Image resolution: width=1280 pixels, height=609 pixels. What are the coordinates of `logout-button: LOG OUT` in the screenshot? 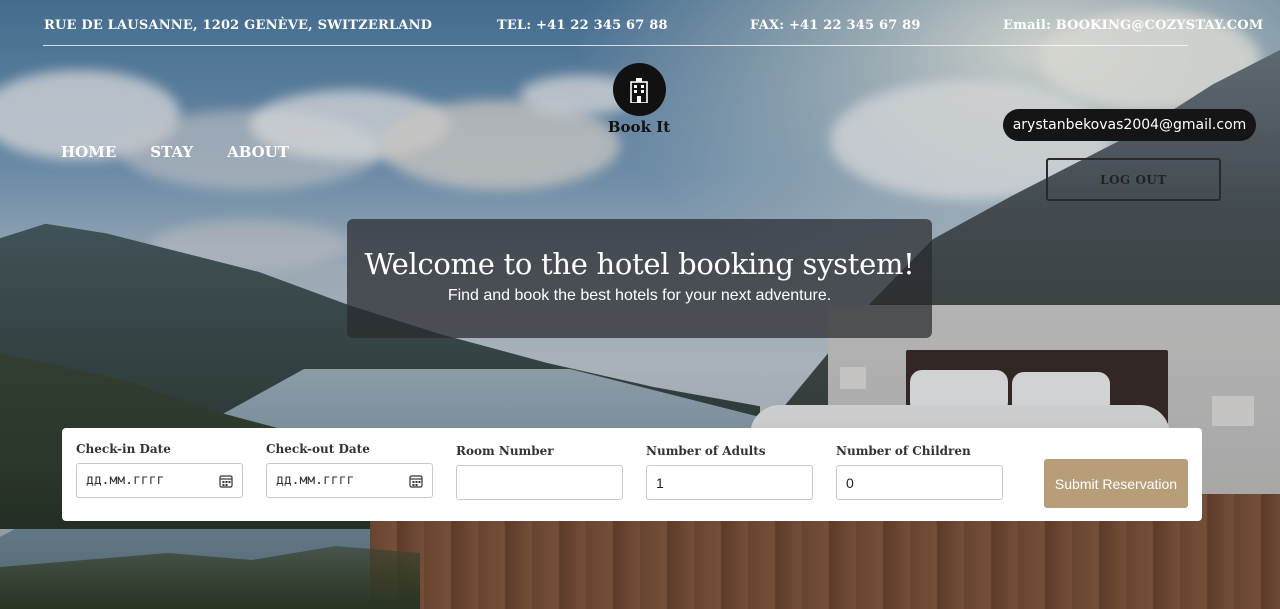 It's located at (1133, 179).